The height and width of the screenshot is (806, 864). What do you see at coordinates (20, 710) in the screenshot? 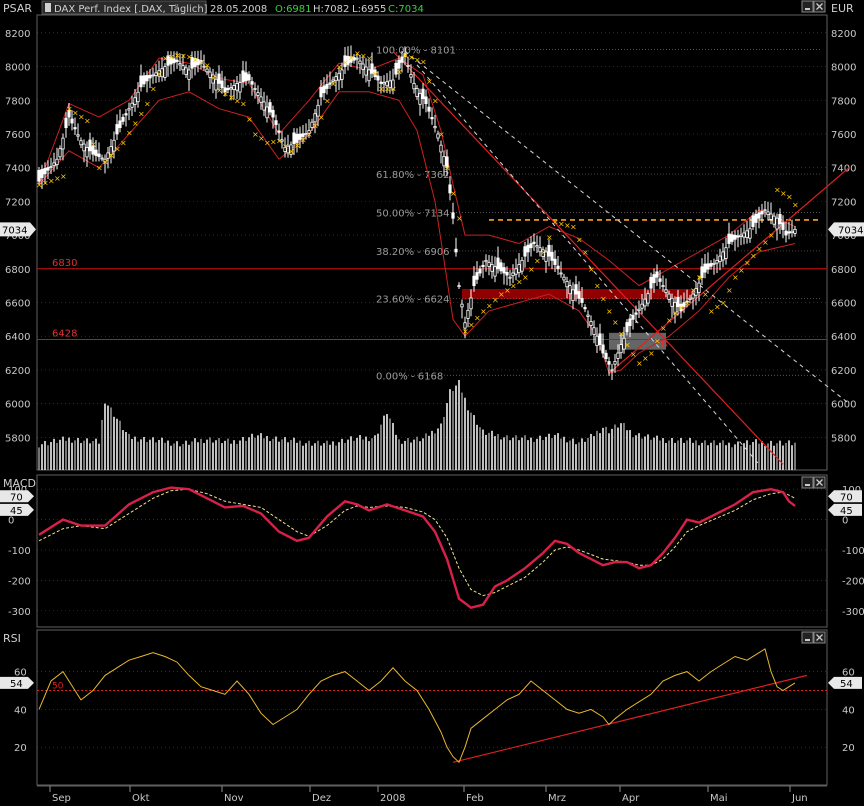
I see `y-tick-label-left: 40` at bounding box center [20, 710].